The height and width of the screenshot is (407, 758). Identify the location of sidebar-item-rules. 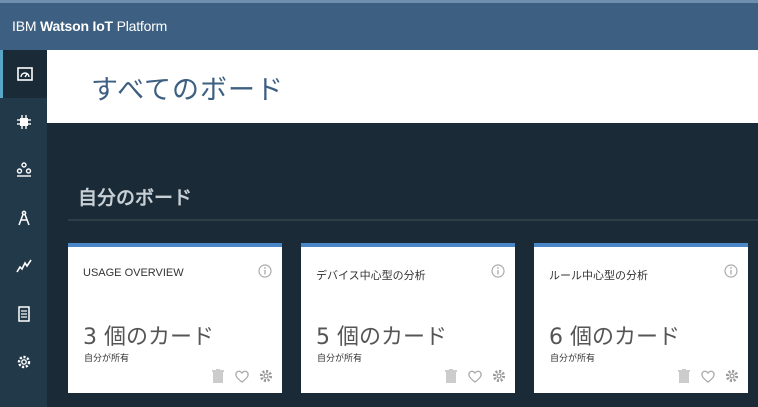
(23, 218).